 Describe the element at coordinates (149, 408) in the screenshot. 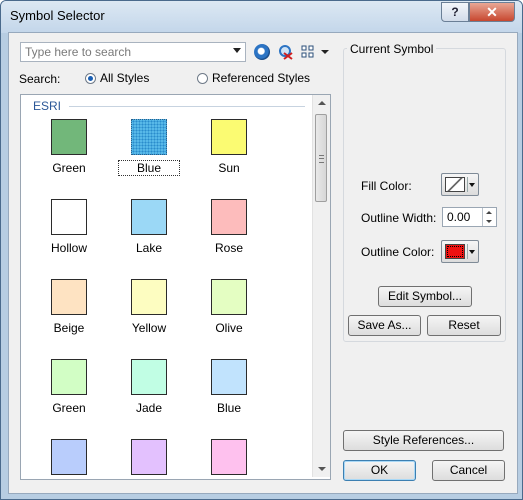

I see `symbol-label: Jade` at that location.